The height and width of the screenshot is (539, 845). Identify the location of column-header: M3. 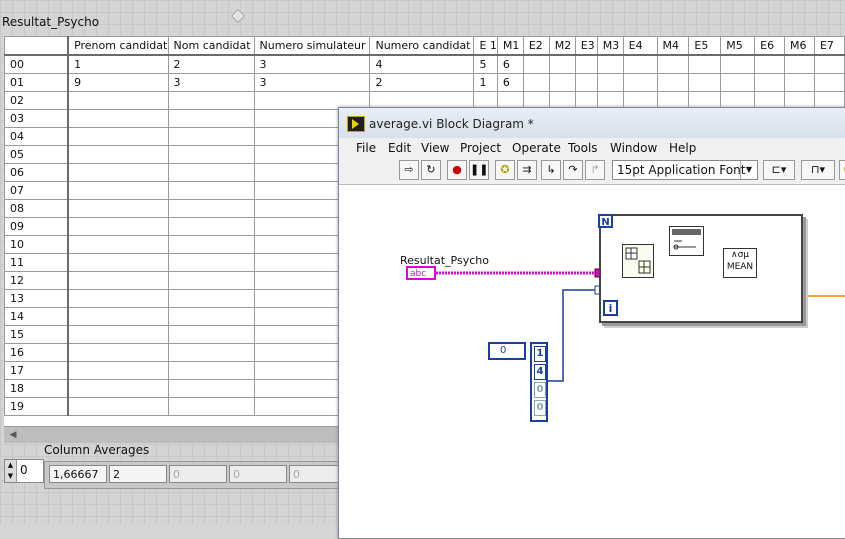
(610, 46).